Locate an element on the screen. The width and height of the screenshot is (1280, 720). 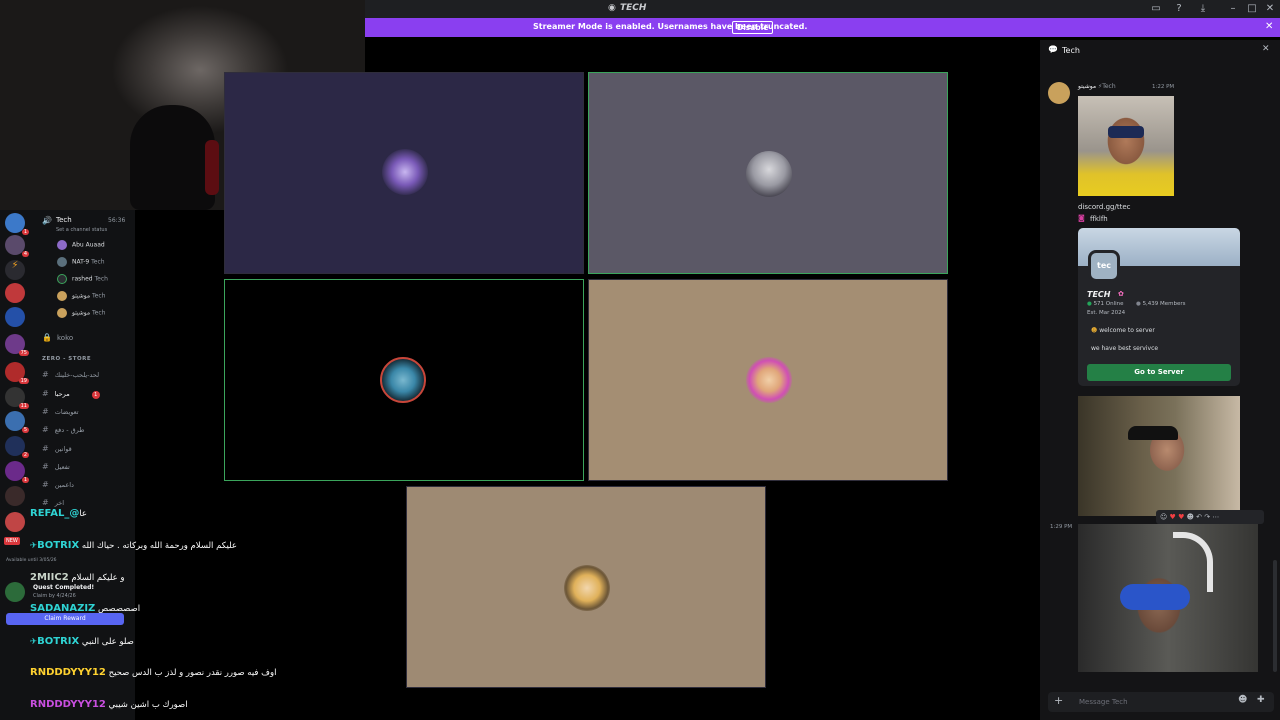
server-icon: 11 is located at coordinates (17, 398).